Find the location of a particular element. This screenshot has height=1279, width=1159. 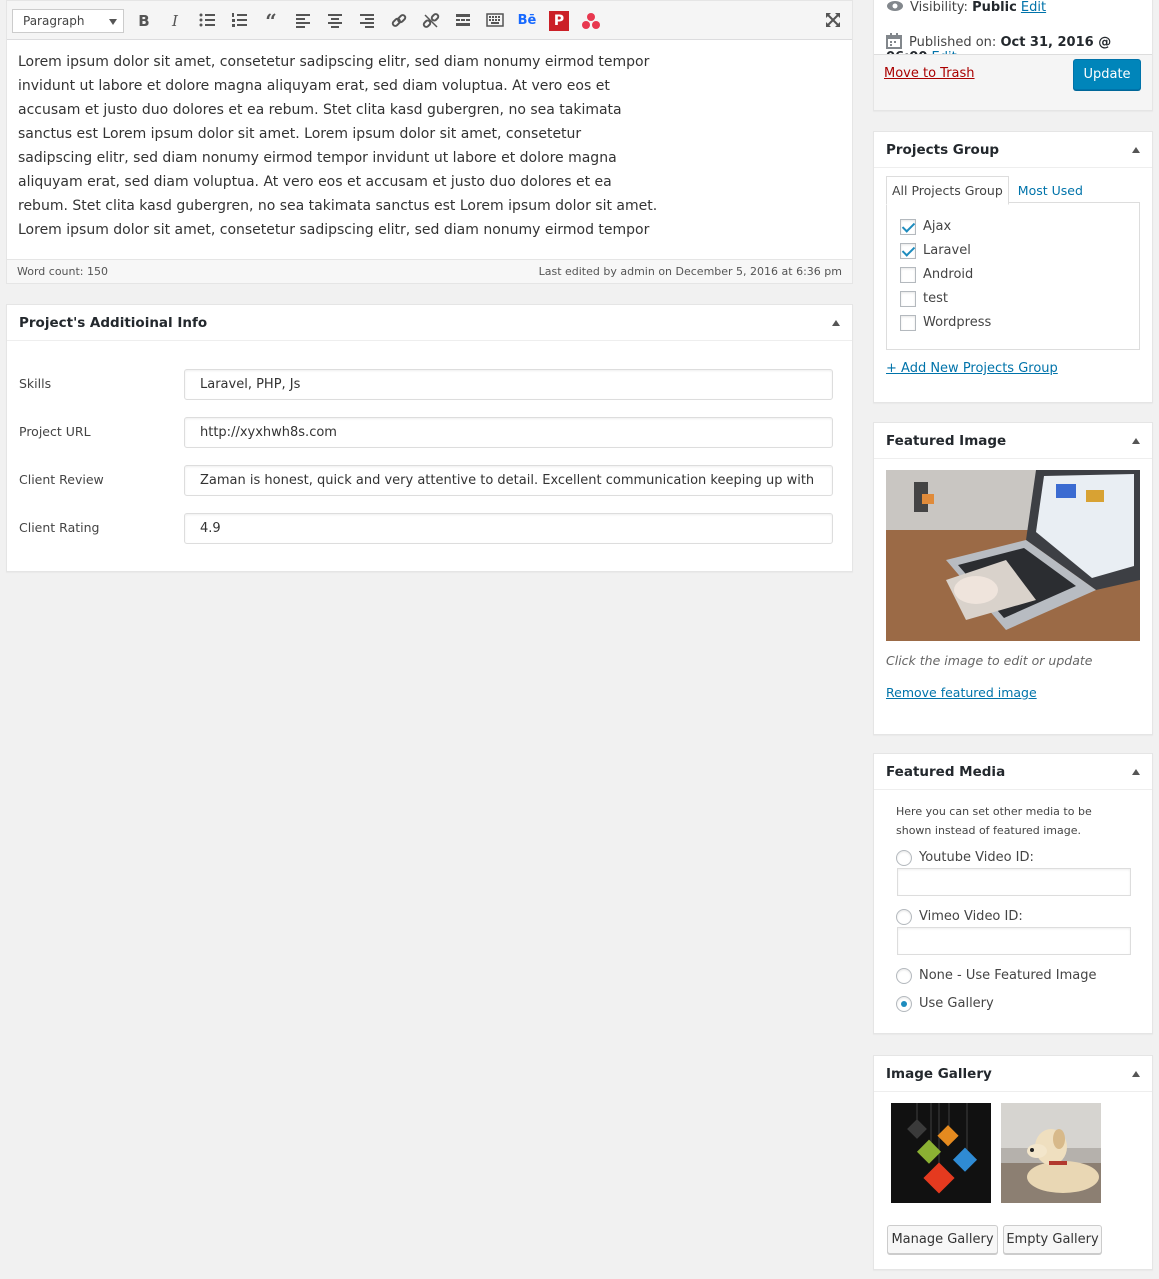

radio-none-use-featured-image: None - Use Featured Image is located at coordinates (996, 976).